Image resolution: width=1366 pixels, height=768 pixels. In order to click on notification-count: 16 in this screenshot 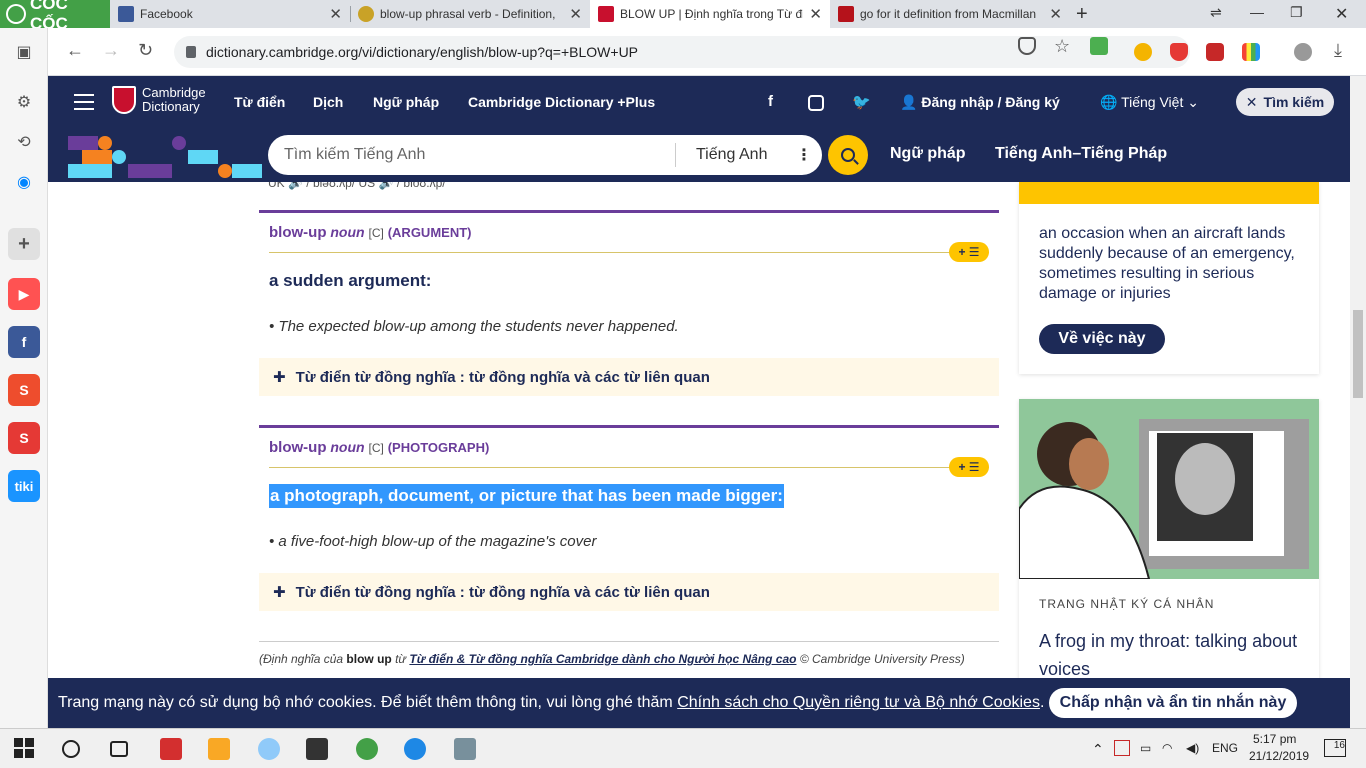, I will do `click(1339, 745)`.